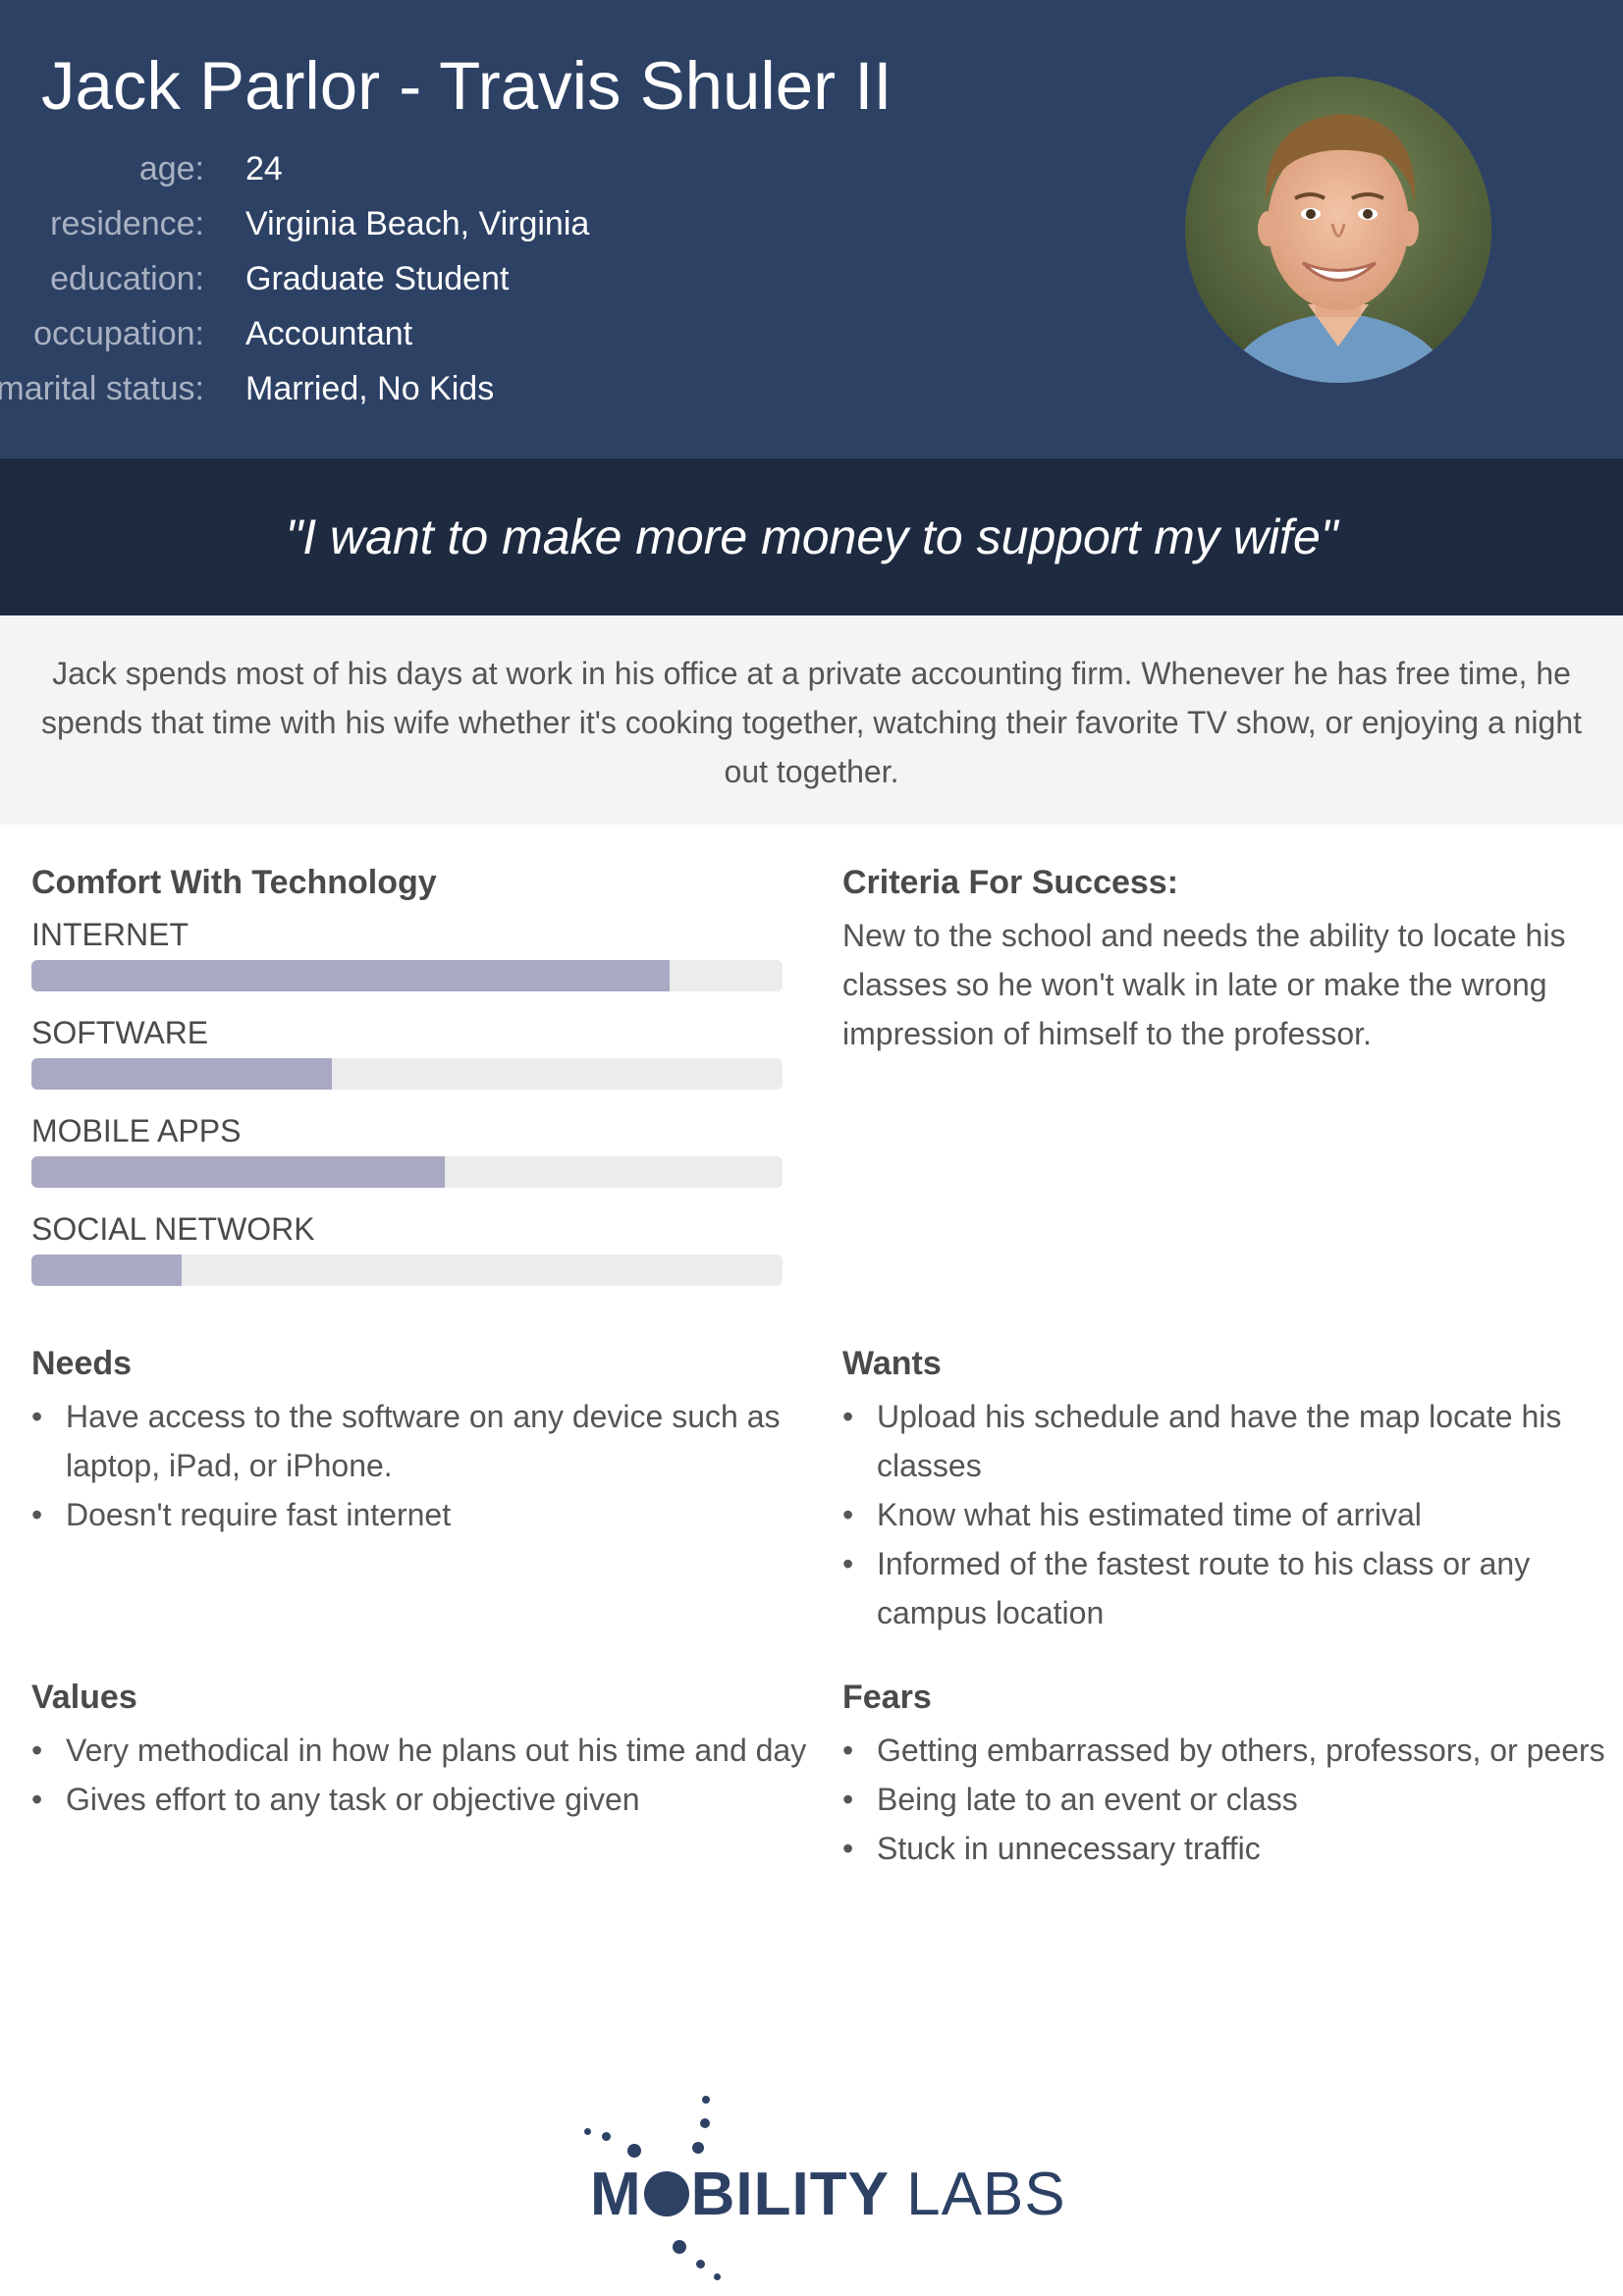 This screenshot has width=1623, height=2296. Describe the element at coordinates (127, 278) in the screenshot. I see `fact-label: education:` at that location.